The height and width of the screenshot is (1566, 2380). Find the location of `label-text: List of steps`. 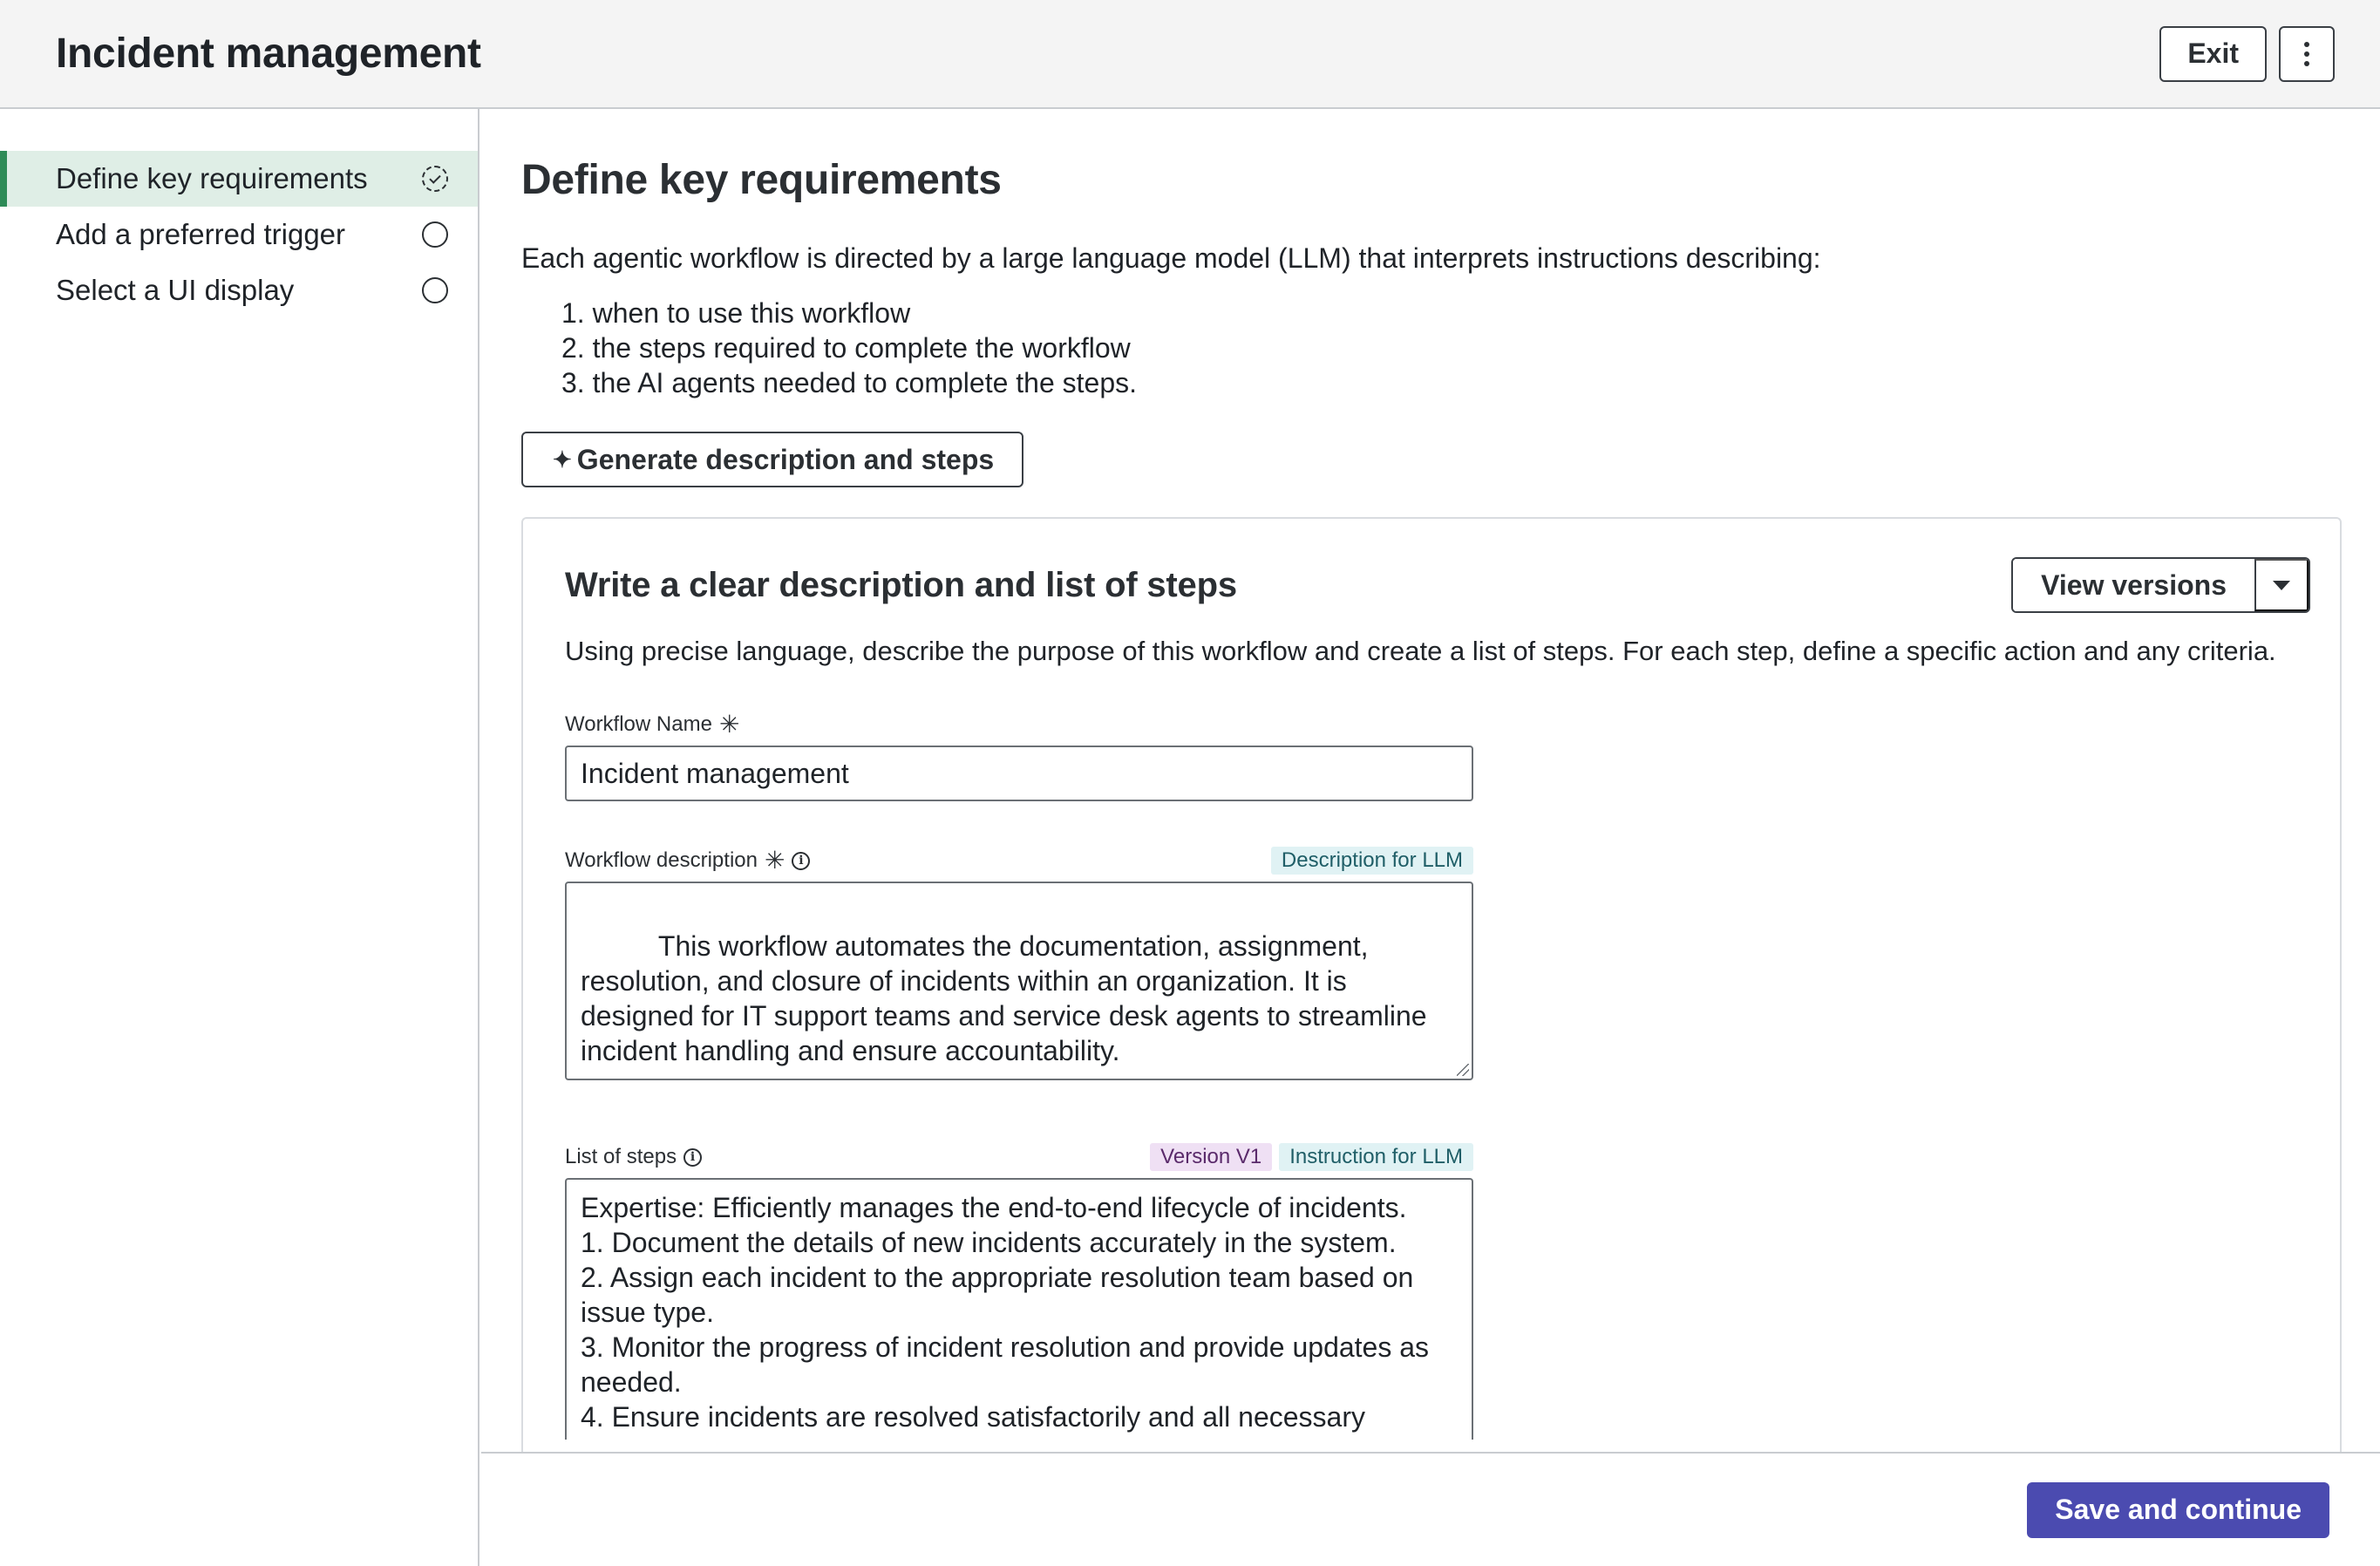

label-text: List of steps is located at coordinates (621, 1156).